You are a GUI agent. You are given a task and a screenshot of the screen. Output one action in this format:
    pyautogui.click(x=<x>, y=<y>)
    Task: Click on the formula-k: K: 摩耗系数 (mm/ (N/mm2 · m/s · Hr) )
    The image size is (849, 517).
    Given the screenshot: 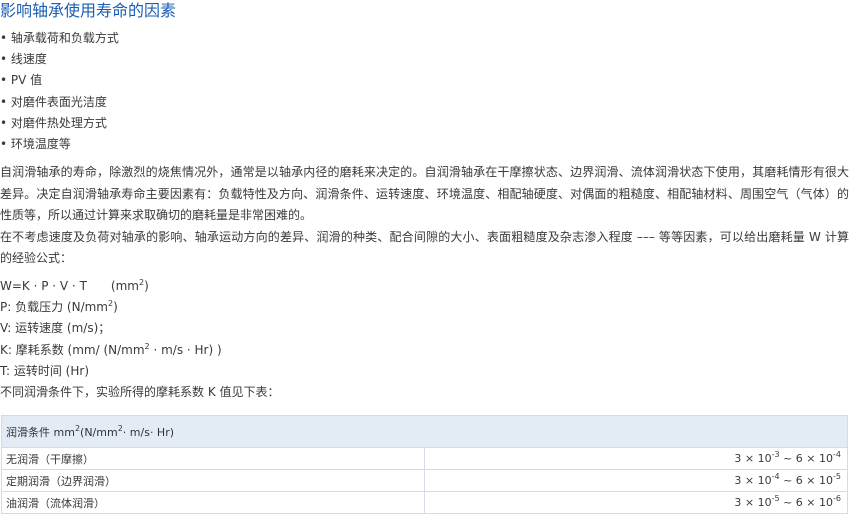 What is the action you would take?
    pyautogui.click(x=111, y=349)
    